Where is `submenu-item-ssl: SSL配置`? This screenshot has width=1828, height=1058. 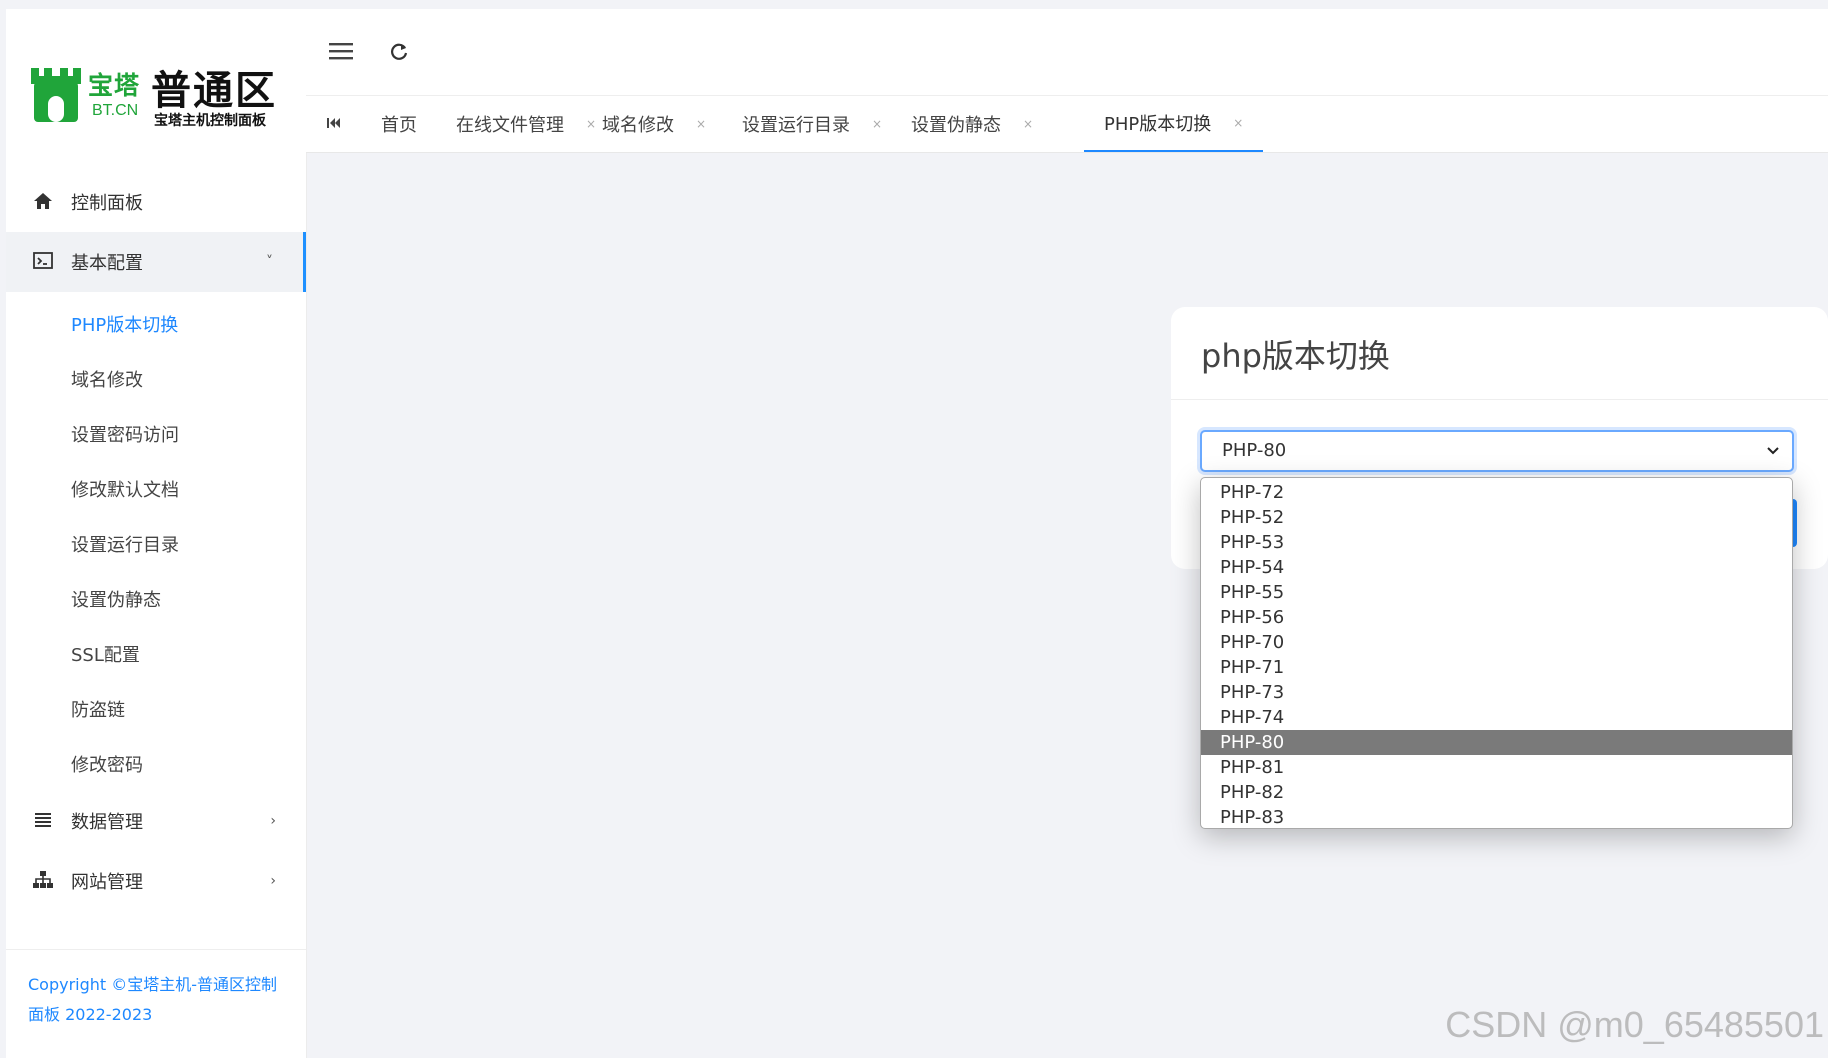
submenu-item-ssl: SSL配置 is located at coordinates (156, 653).